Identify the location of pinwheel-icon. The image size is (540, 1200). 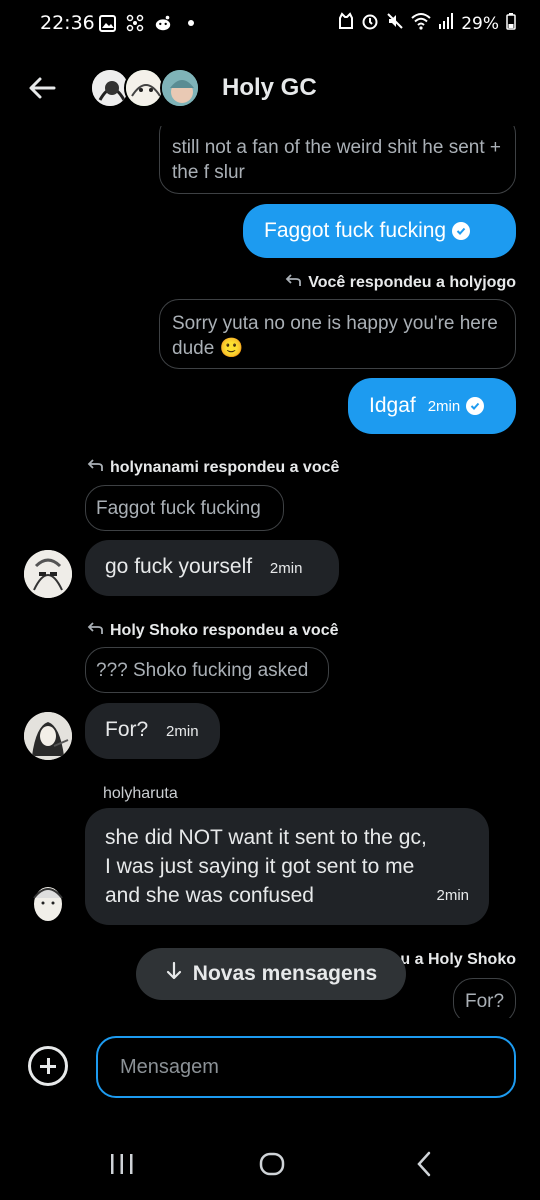
(135, 23).